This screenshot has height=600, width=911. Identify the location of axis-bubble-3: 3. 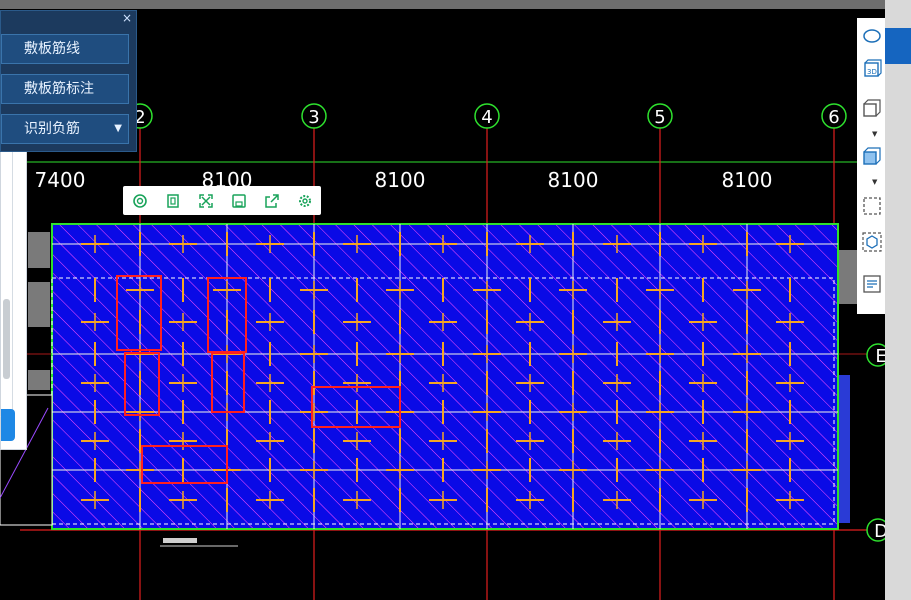
(314, 116).